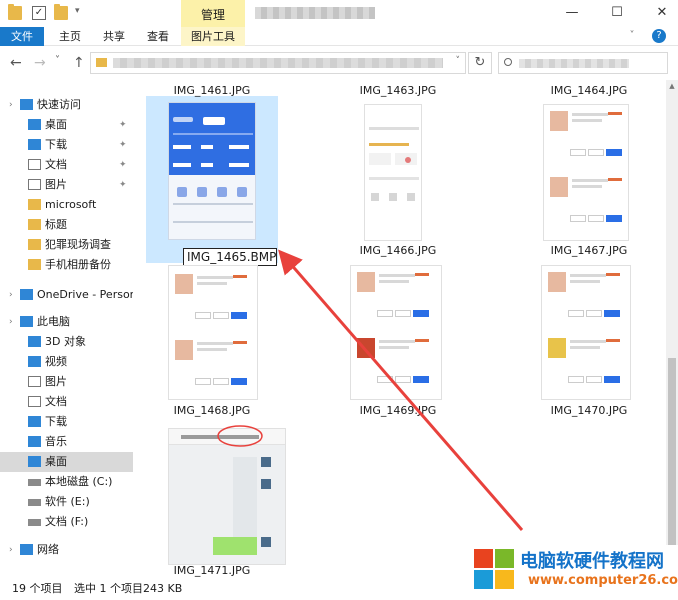  I want to click on ribbon-expand-icon: ˅, so click(632, 36).